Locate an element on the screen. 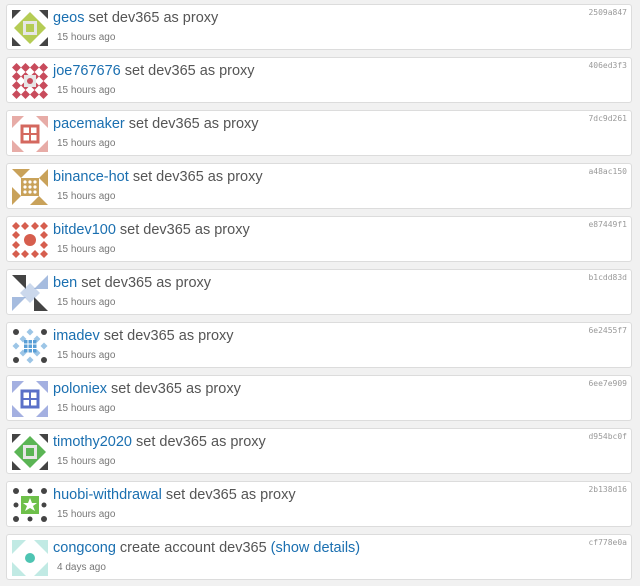 The image size is (640, 586). activity-text: ben set dev365 as proxy is located at coordinates (132, 283).